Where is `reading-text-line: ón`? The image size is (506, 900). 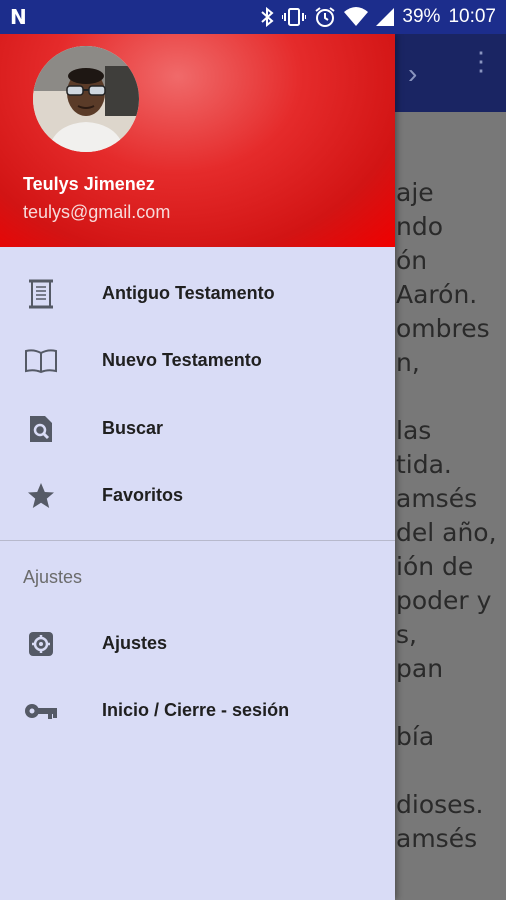 reading-text-line: ón is located at coordinates (412, 260).